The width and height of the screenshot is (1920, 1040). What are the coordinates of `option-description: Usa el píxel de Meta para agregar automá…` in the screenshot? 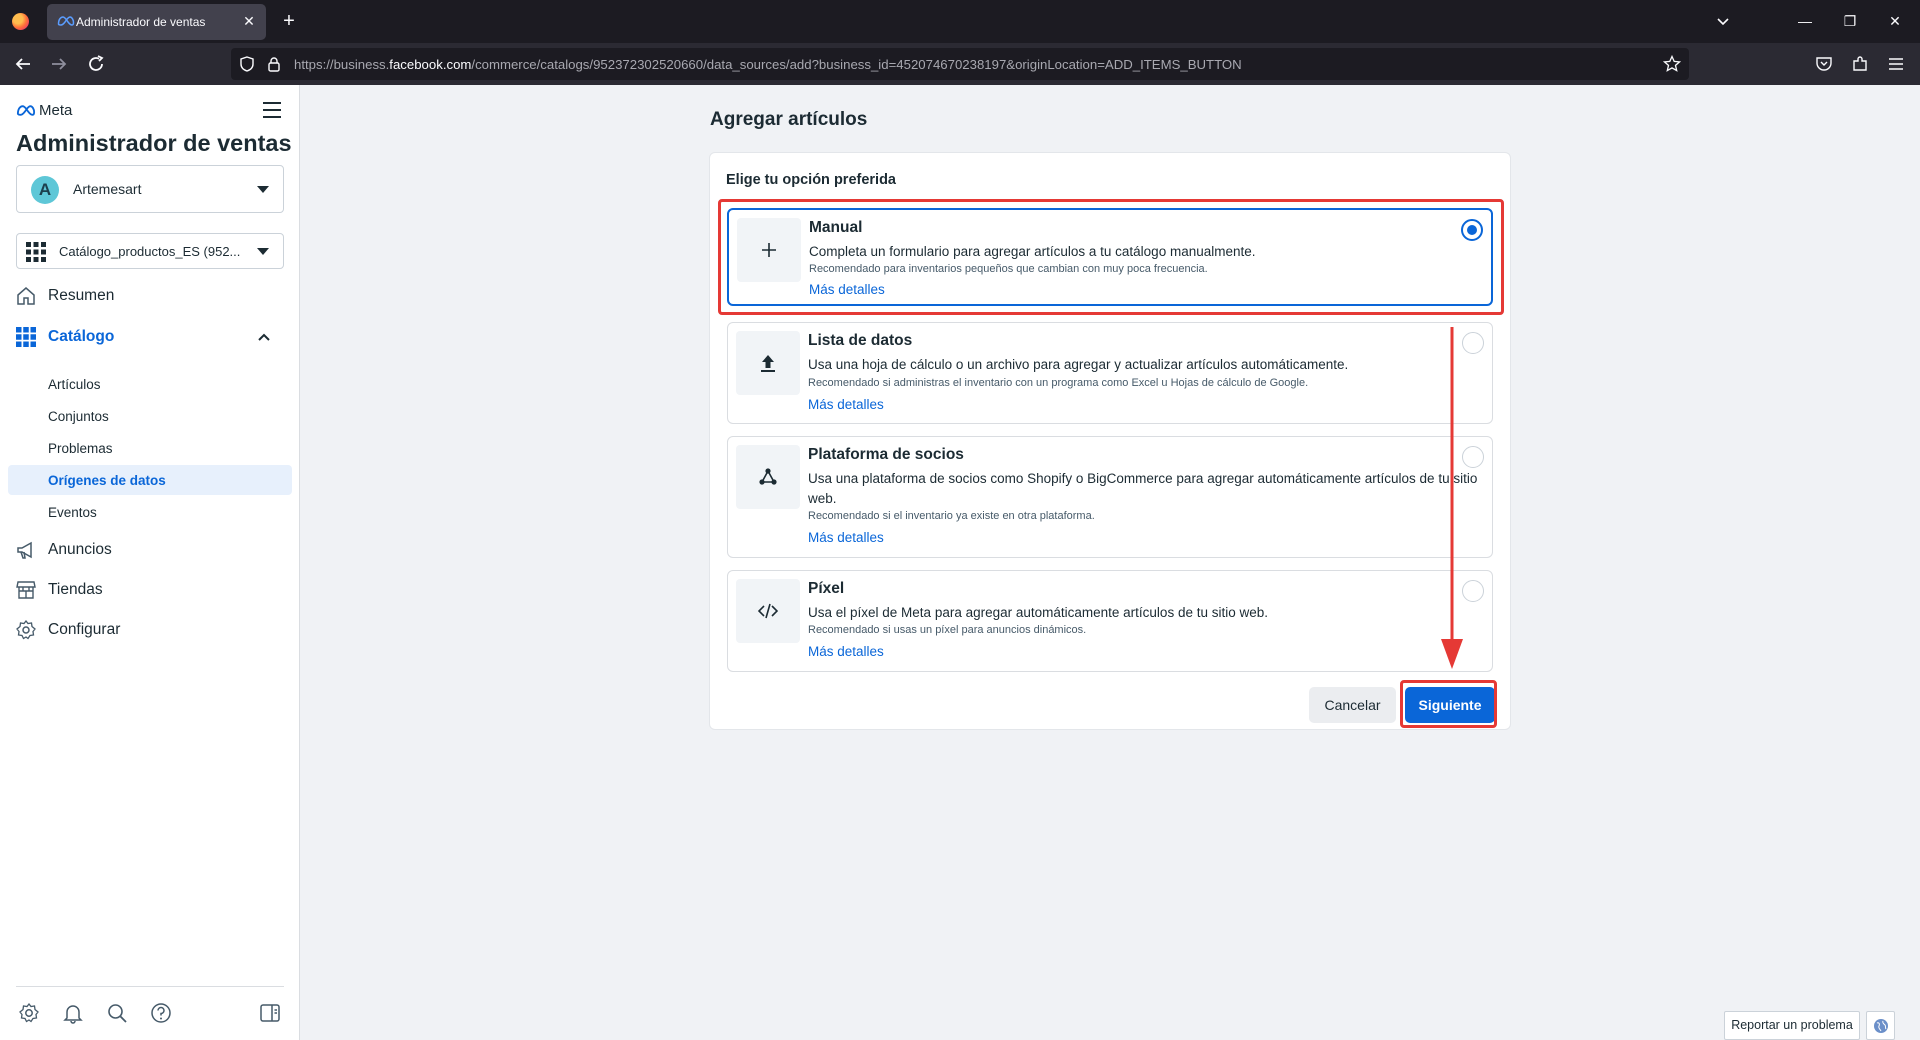 It's located at (1038, 612).